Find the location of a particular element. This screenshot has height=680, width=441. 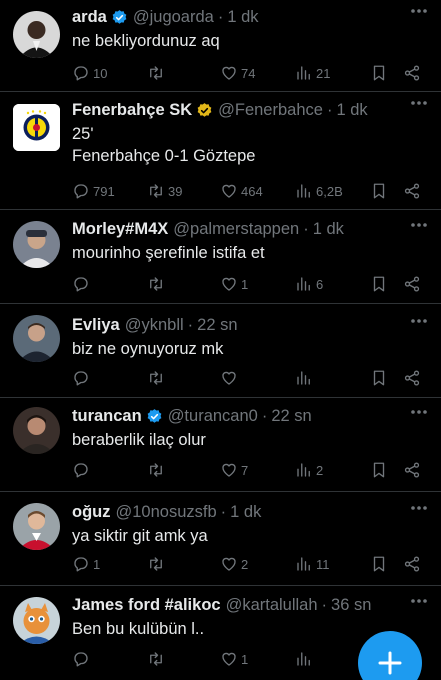

view-count: 6 is located at coordinates (320, 284).